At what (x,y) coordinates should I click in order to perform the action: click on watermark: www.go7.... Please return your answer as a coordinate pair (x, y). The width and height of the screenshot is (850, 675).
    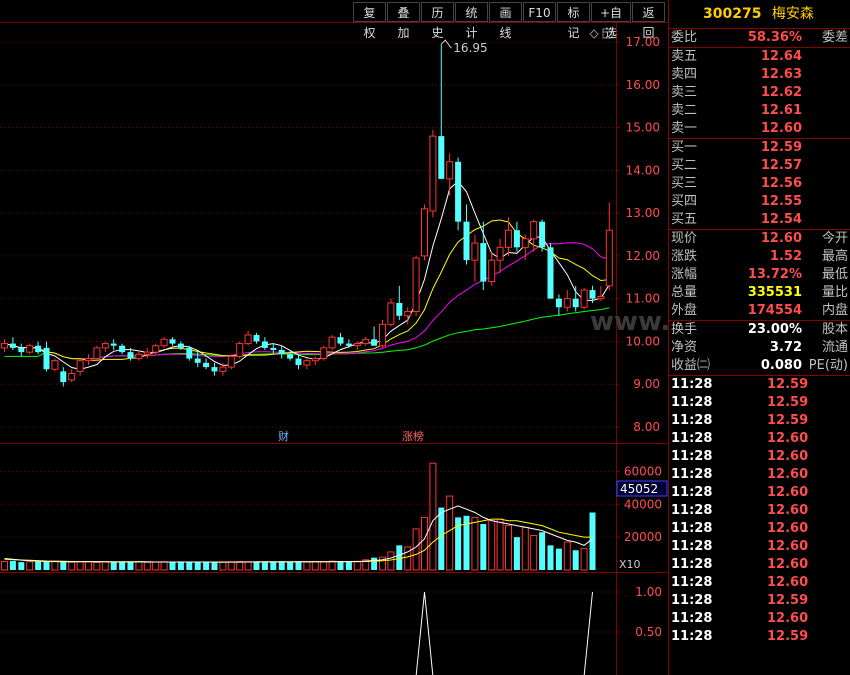
    Looking at the image, I should click on (629, 322).